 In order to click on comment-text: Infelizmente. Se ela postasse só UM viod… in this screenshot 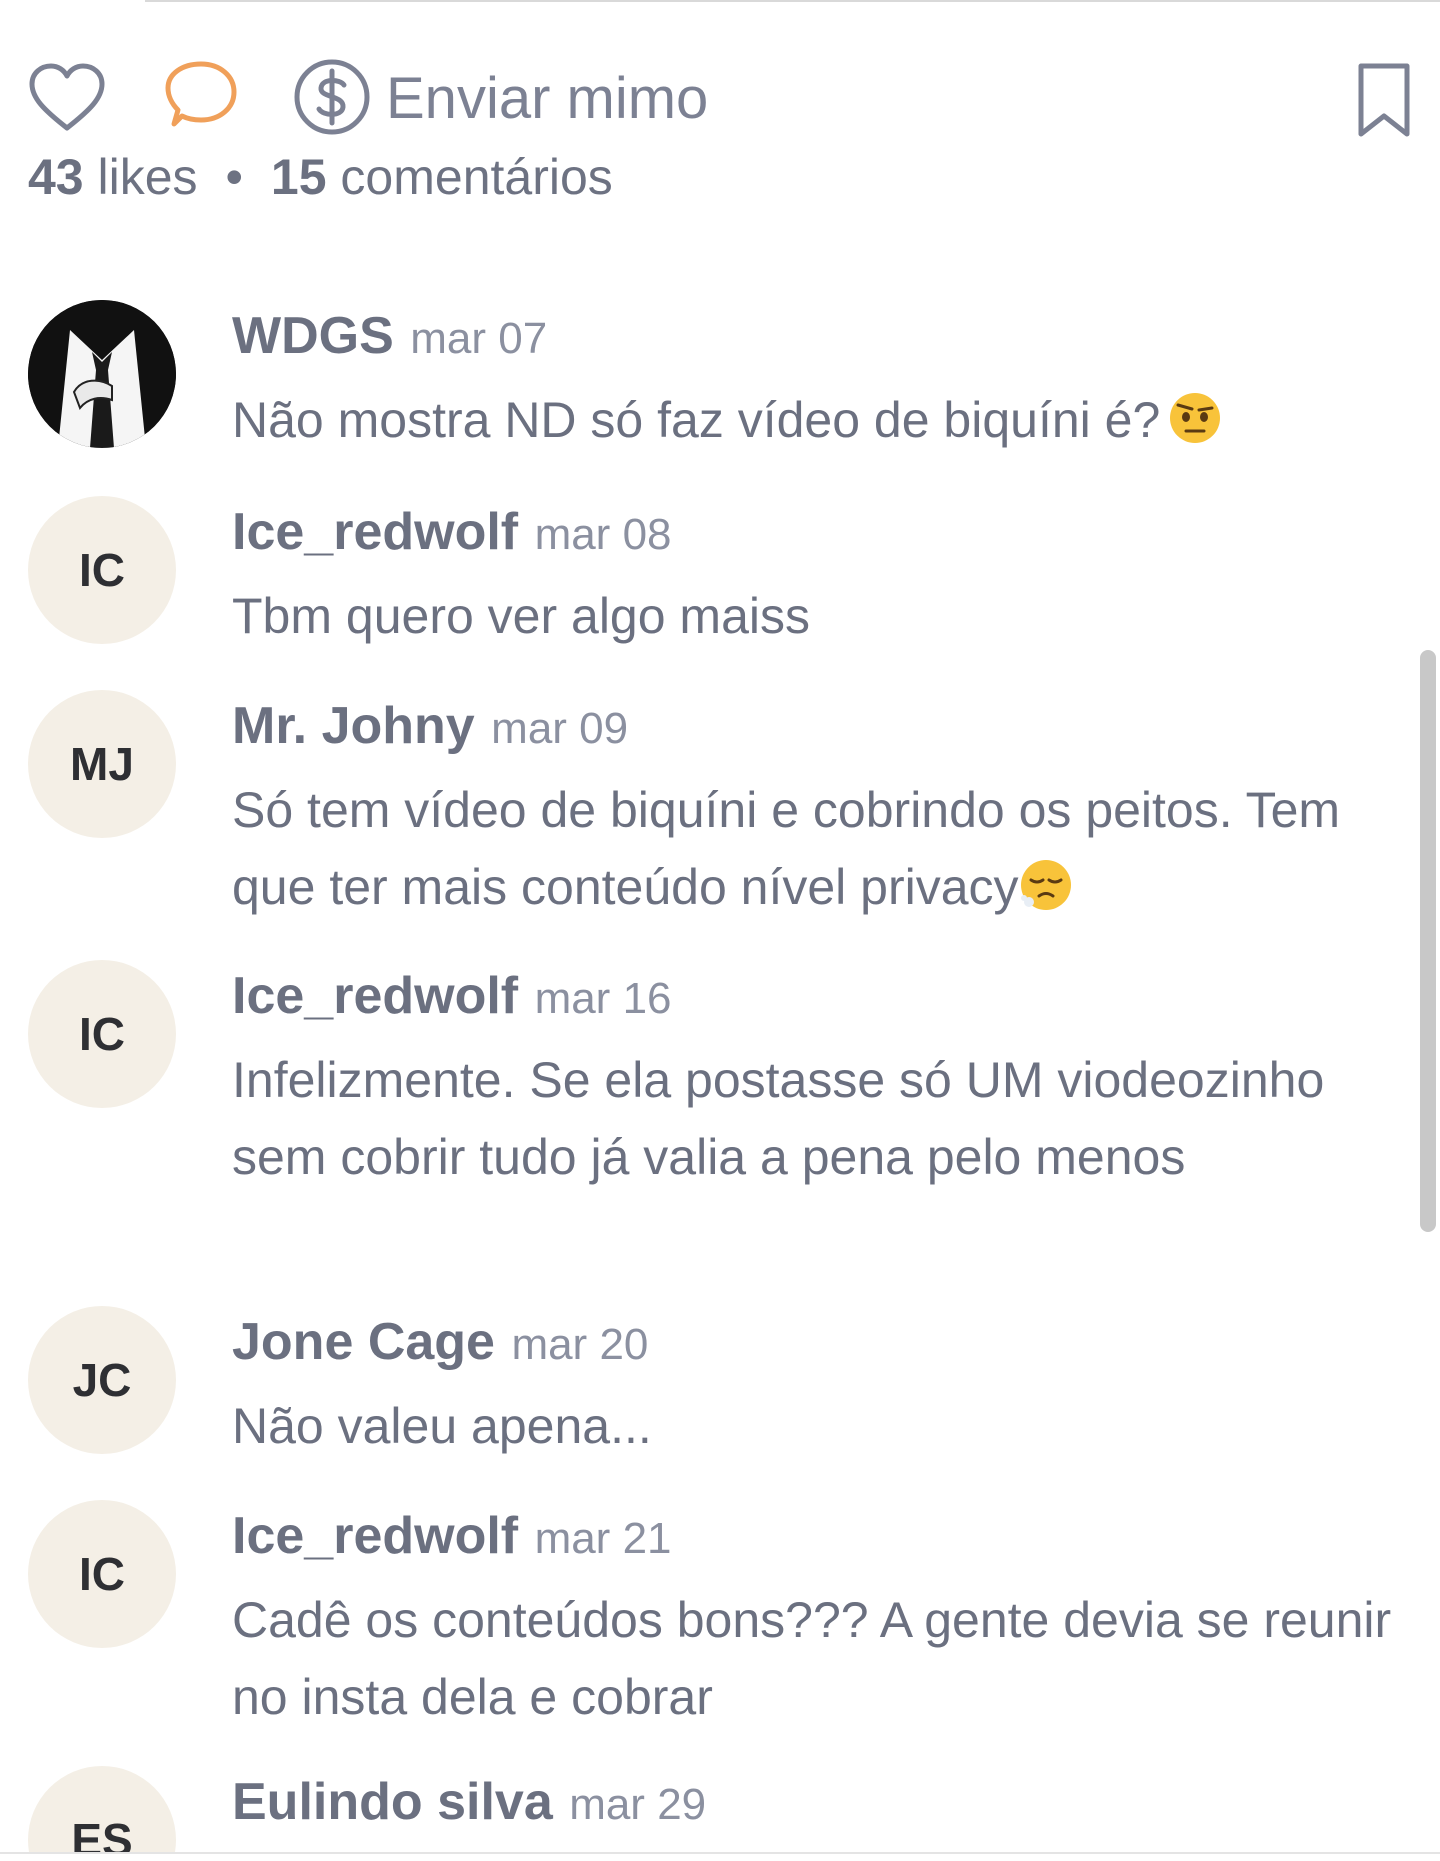, I will do `click(778, 1118)`.